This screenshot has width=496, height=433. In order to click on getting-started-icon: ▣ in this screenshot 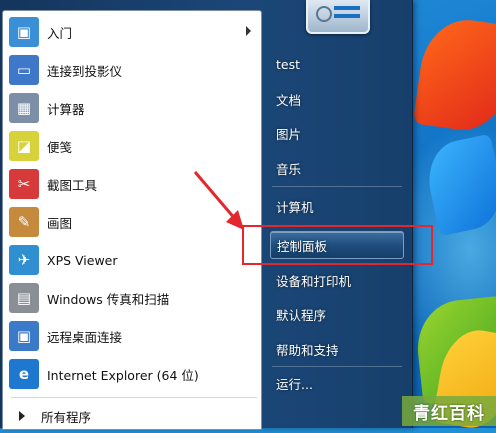, I will do `click(24, 32)`.